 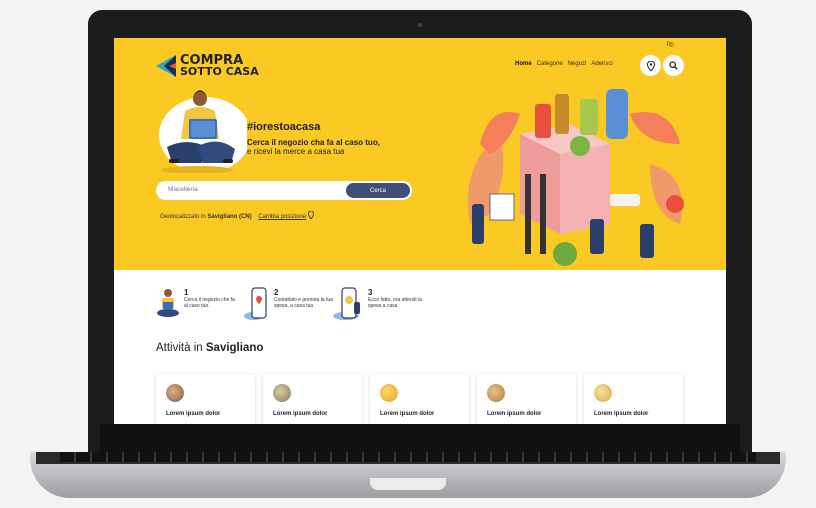 I want to click on map-pin-icon, so click(x=650, y=65).